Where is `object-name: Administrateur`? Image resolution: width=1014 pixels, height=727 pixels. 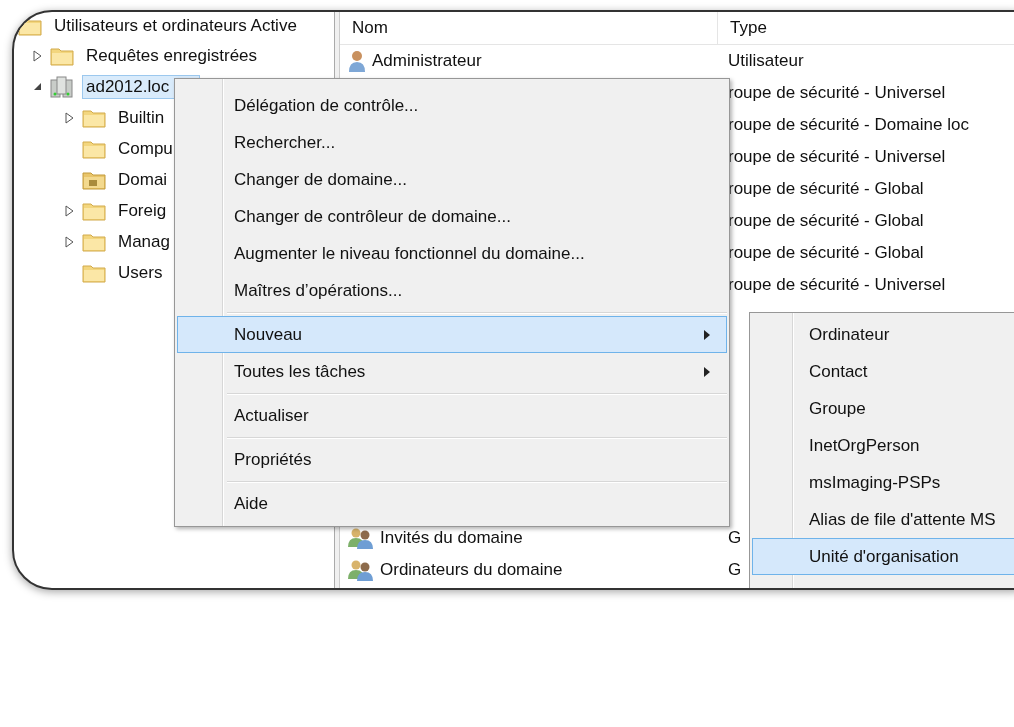
object-name: Administrateur is located at coordinates (427, 61).